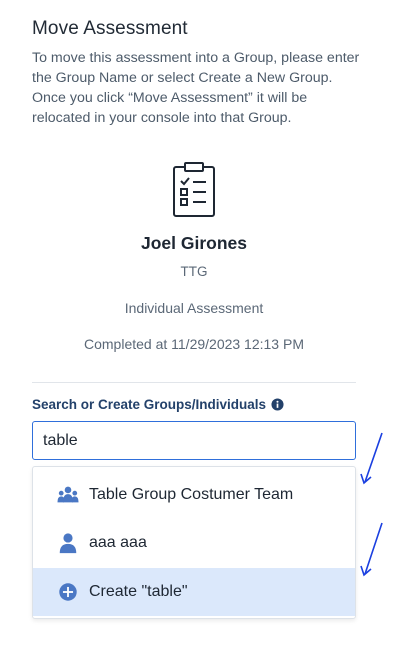  What do you see at coordinates (194, 440) in the screenshot?
I see `search-input` at bounding box center [194, 440].